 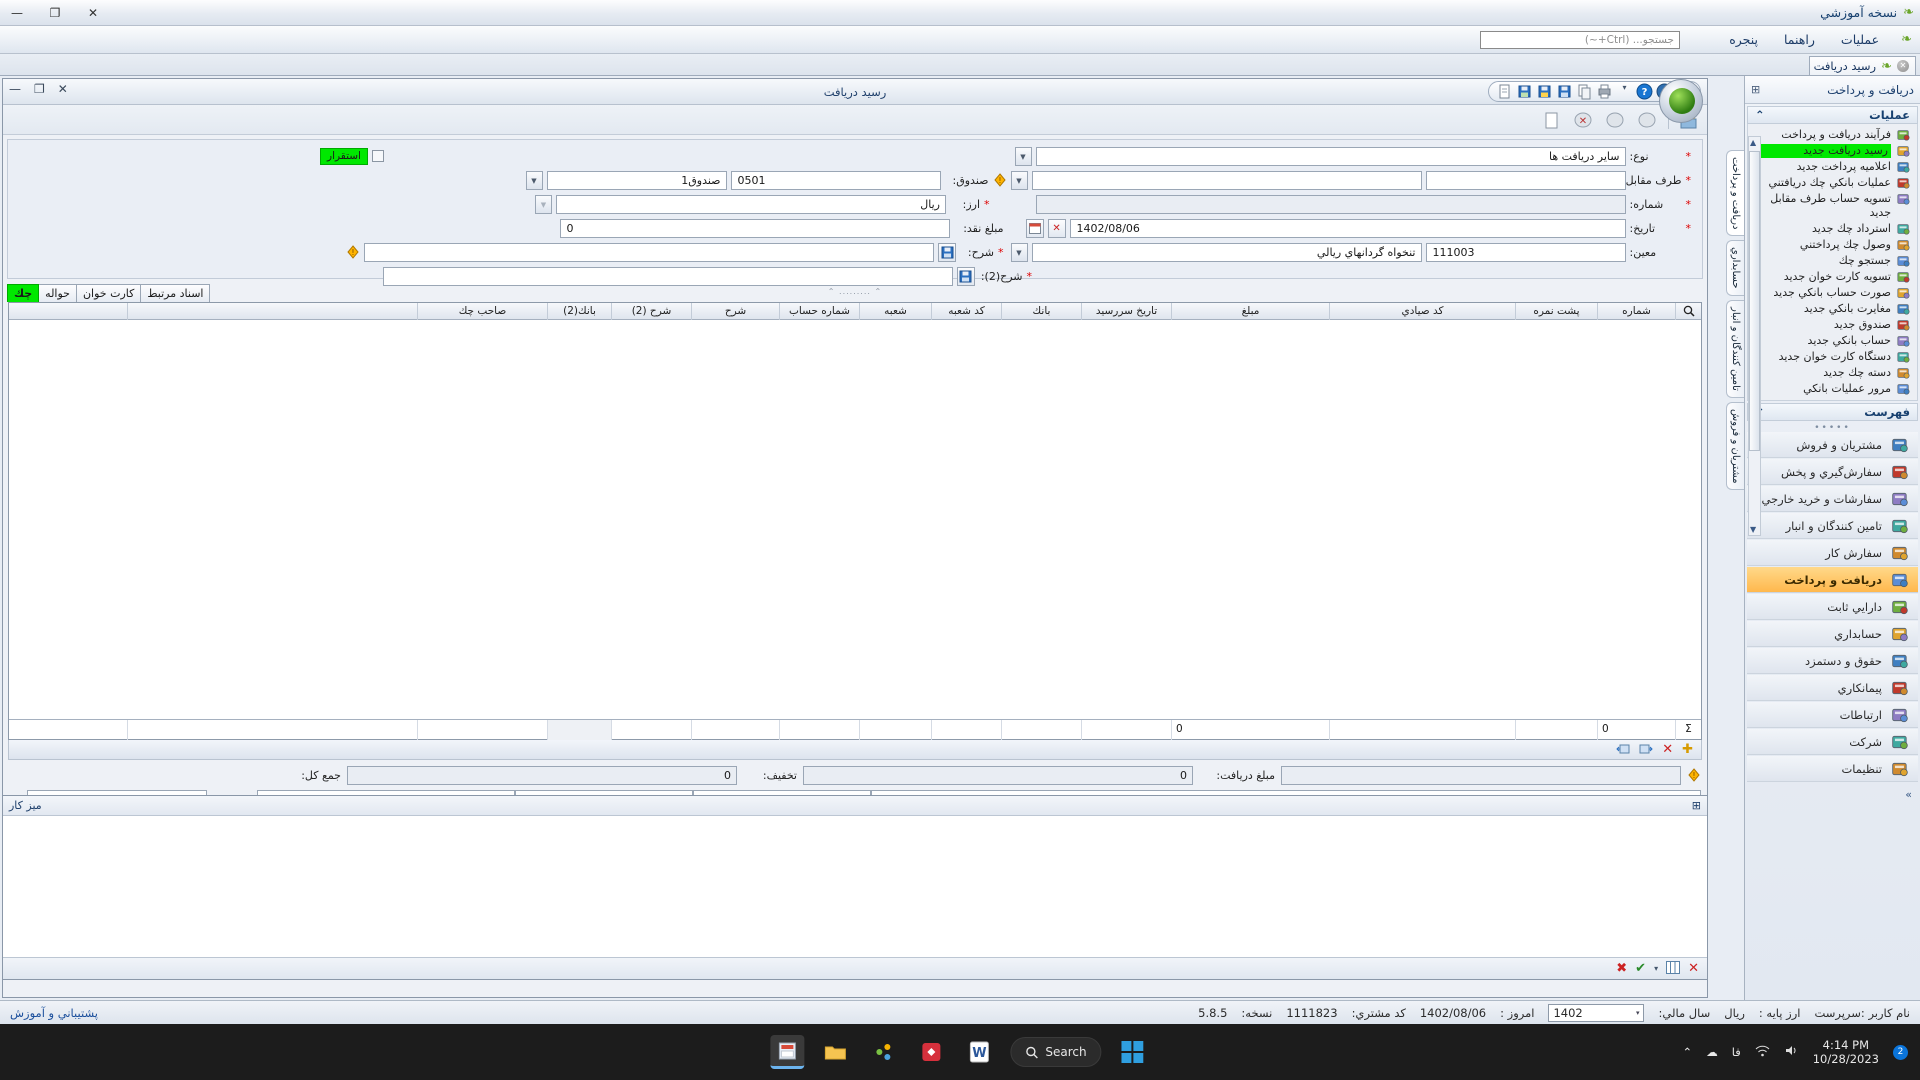 What do you see at coordinates (1646, 750) in the screenshot?
I see `import-rows-icon` at bounding box center [1646, 750].